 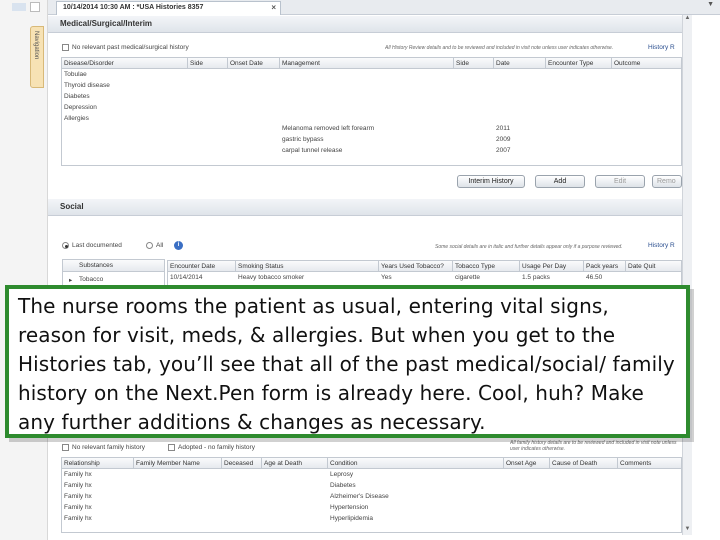 I want to click on left-navigation-strip: Navigation, so click(x=24, y=270).